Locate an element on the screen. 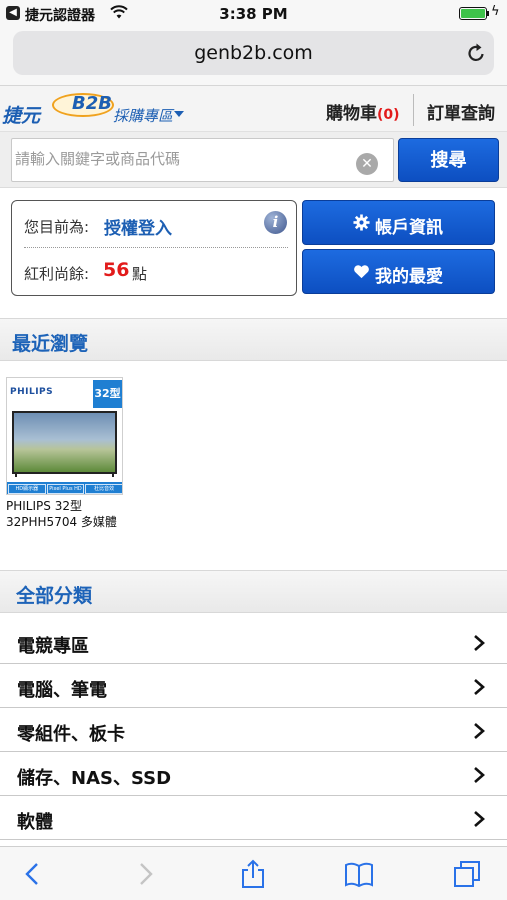 The image size is (507, 900). browser-toolbar is located at coordinates (253, 873).